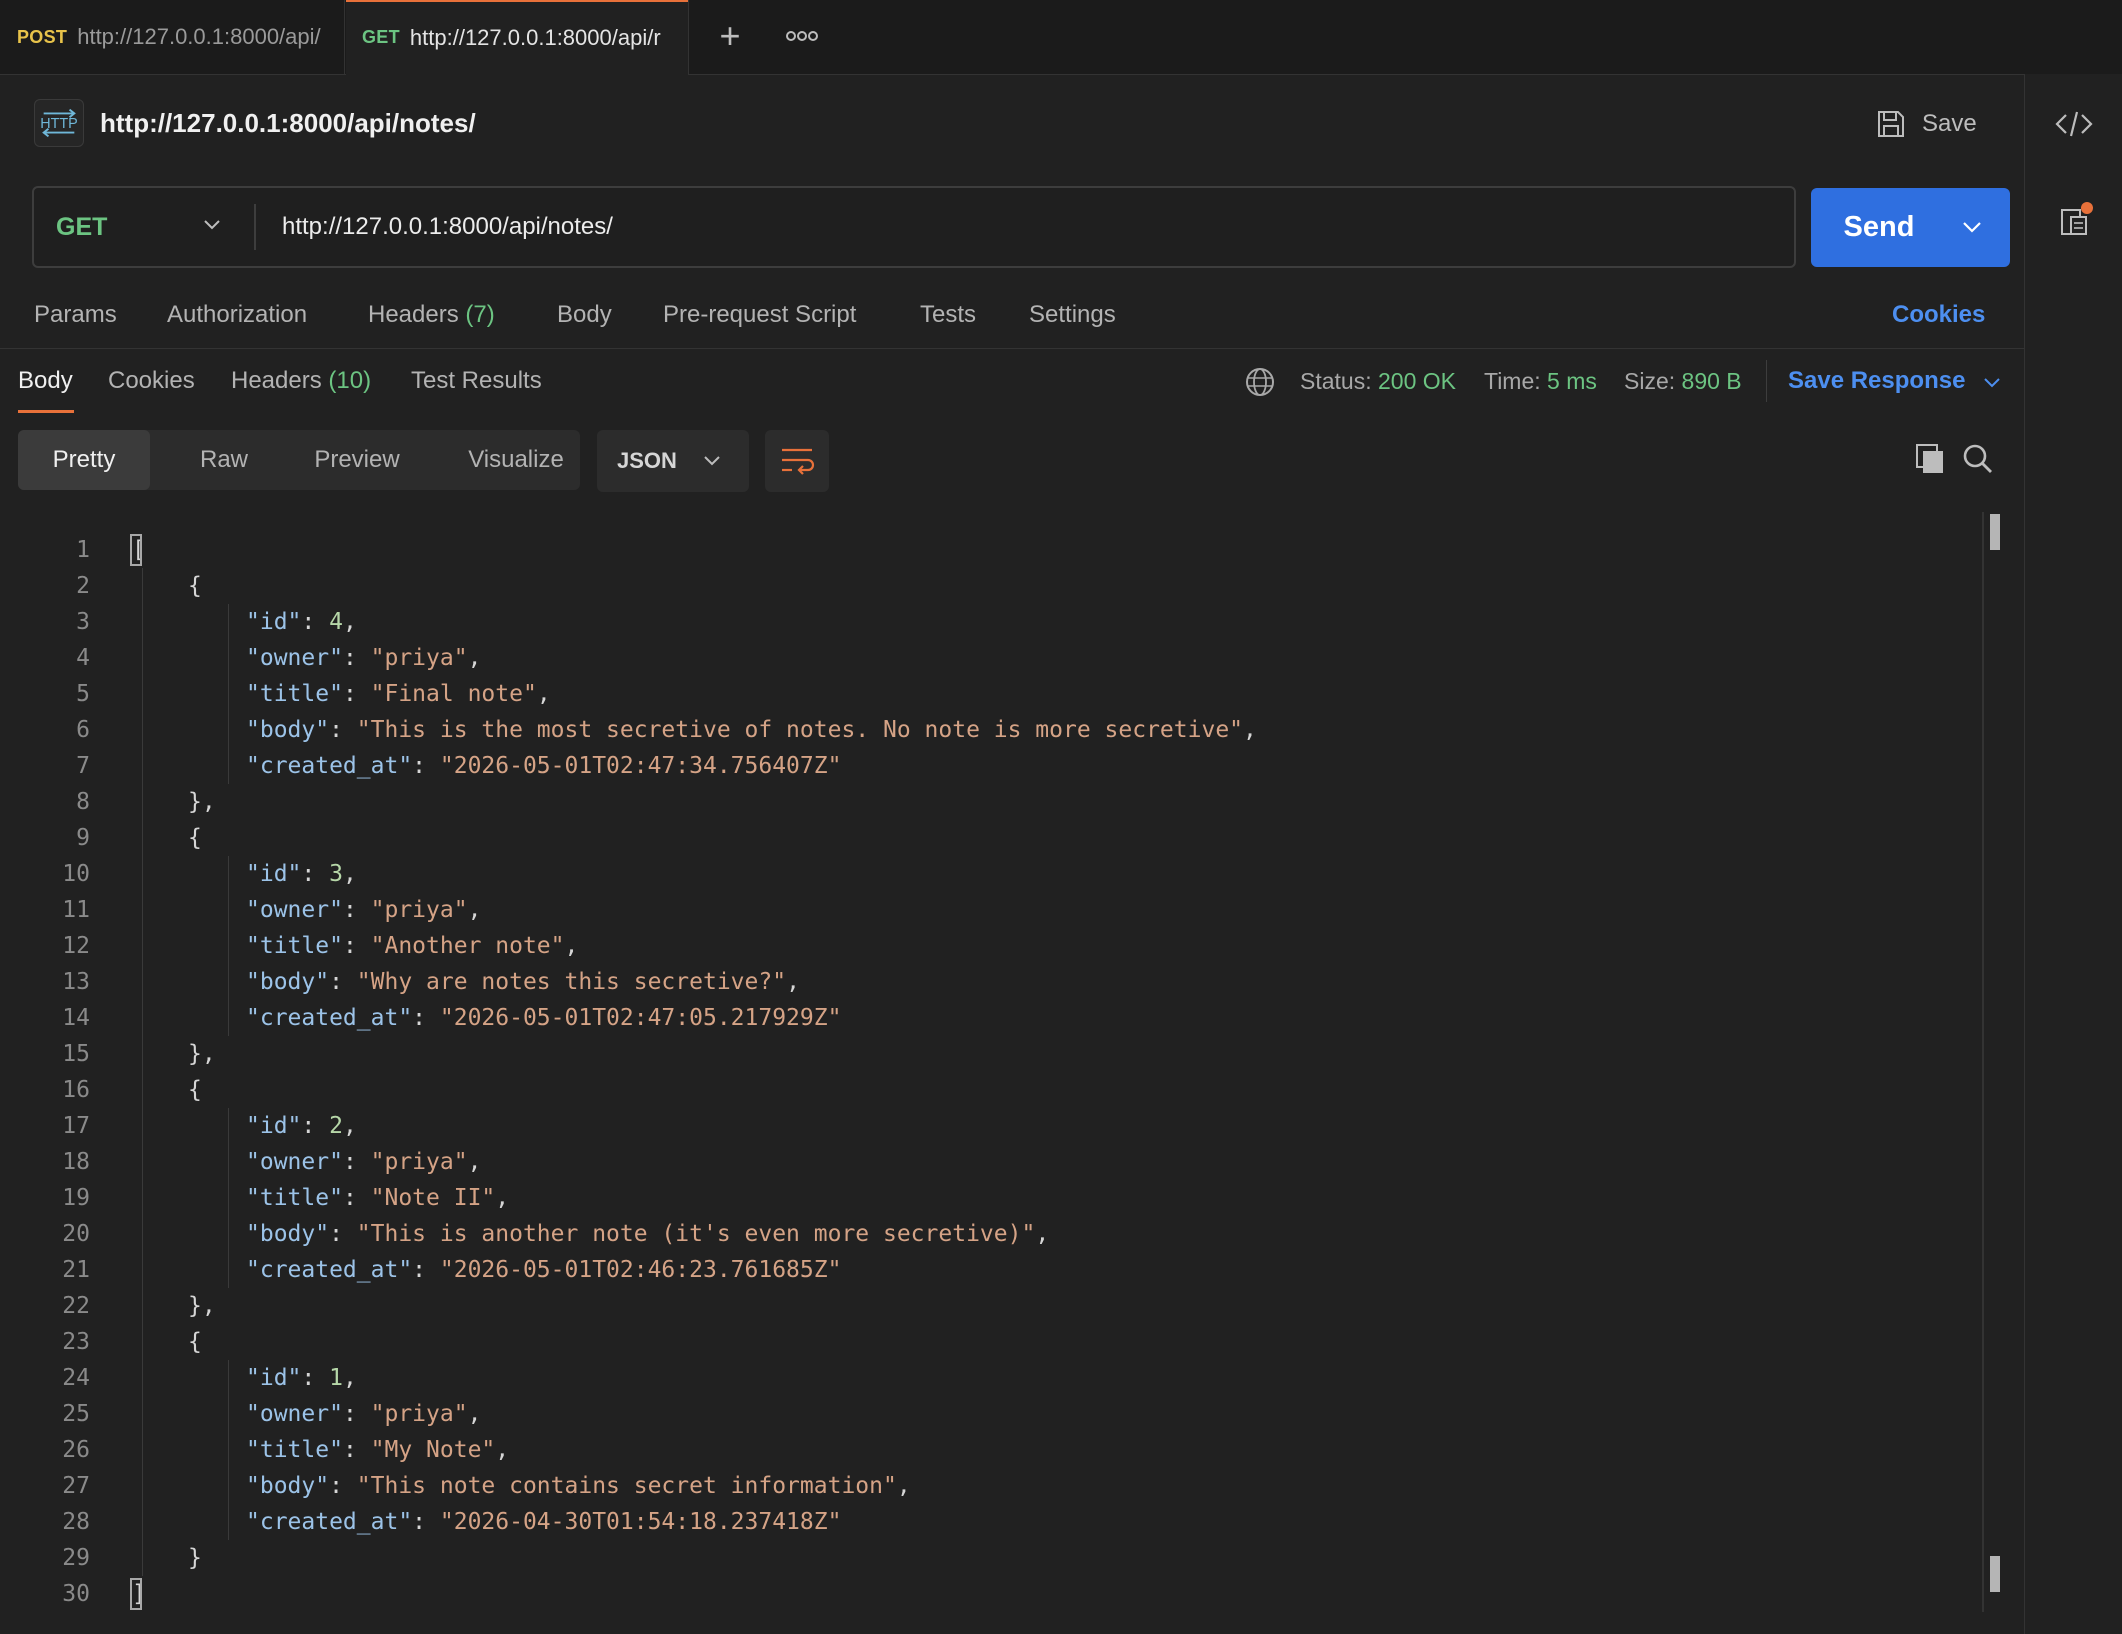 The image size is (2122, 1634). Describe the element at coordinates (1983, 1062) in the screenshot. I see `scrollbar-track` at that location.